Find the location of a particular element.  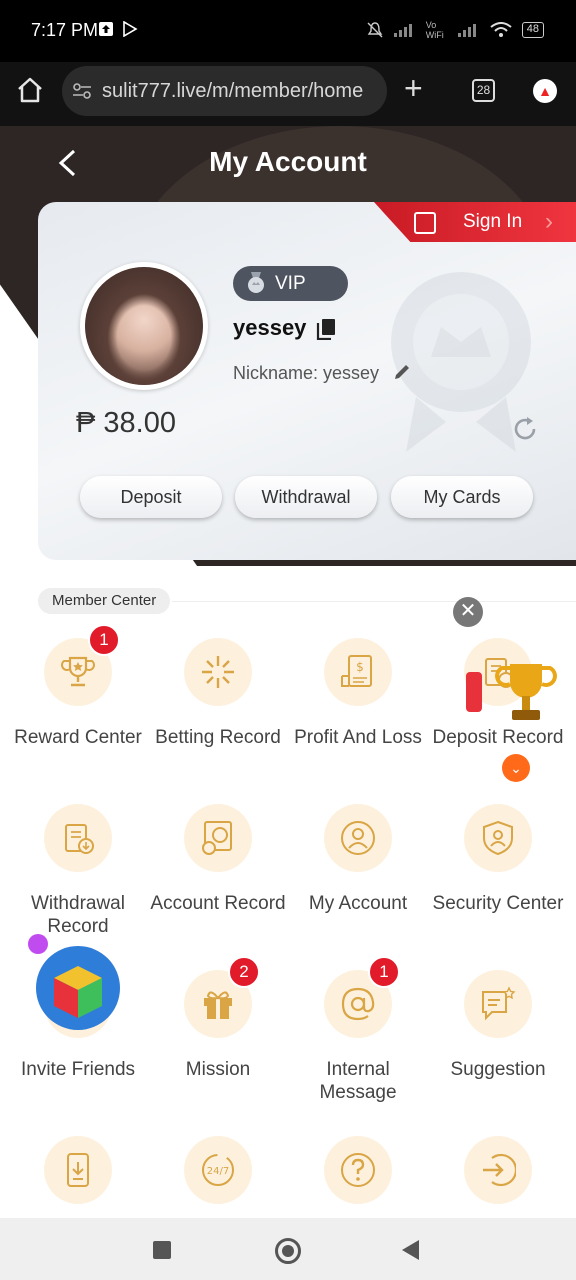

money-document-icon: $ is located at coordinates (358, 672).